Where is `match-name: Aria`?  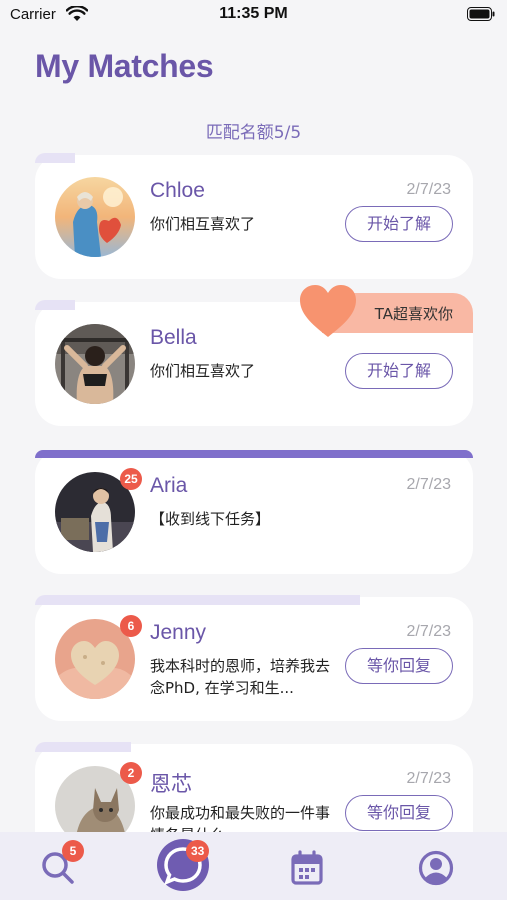
match-name: Aria is located at coordinates (169, 485).